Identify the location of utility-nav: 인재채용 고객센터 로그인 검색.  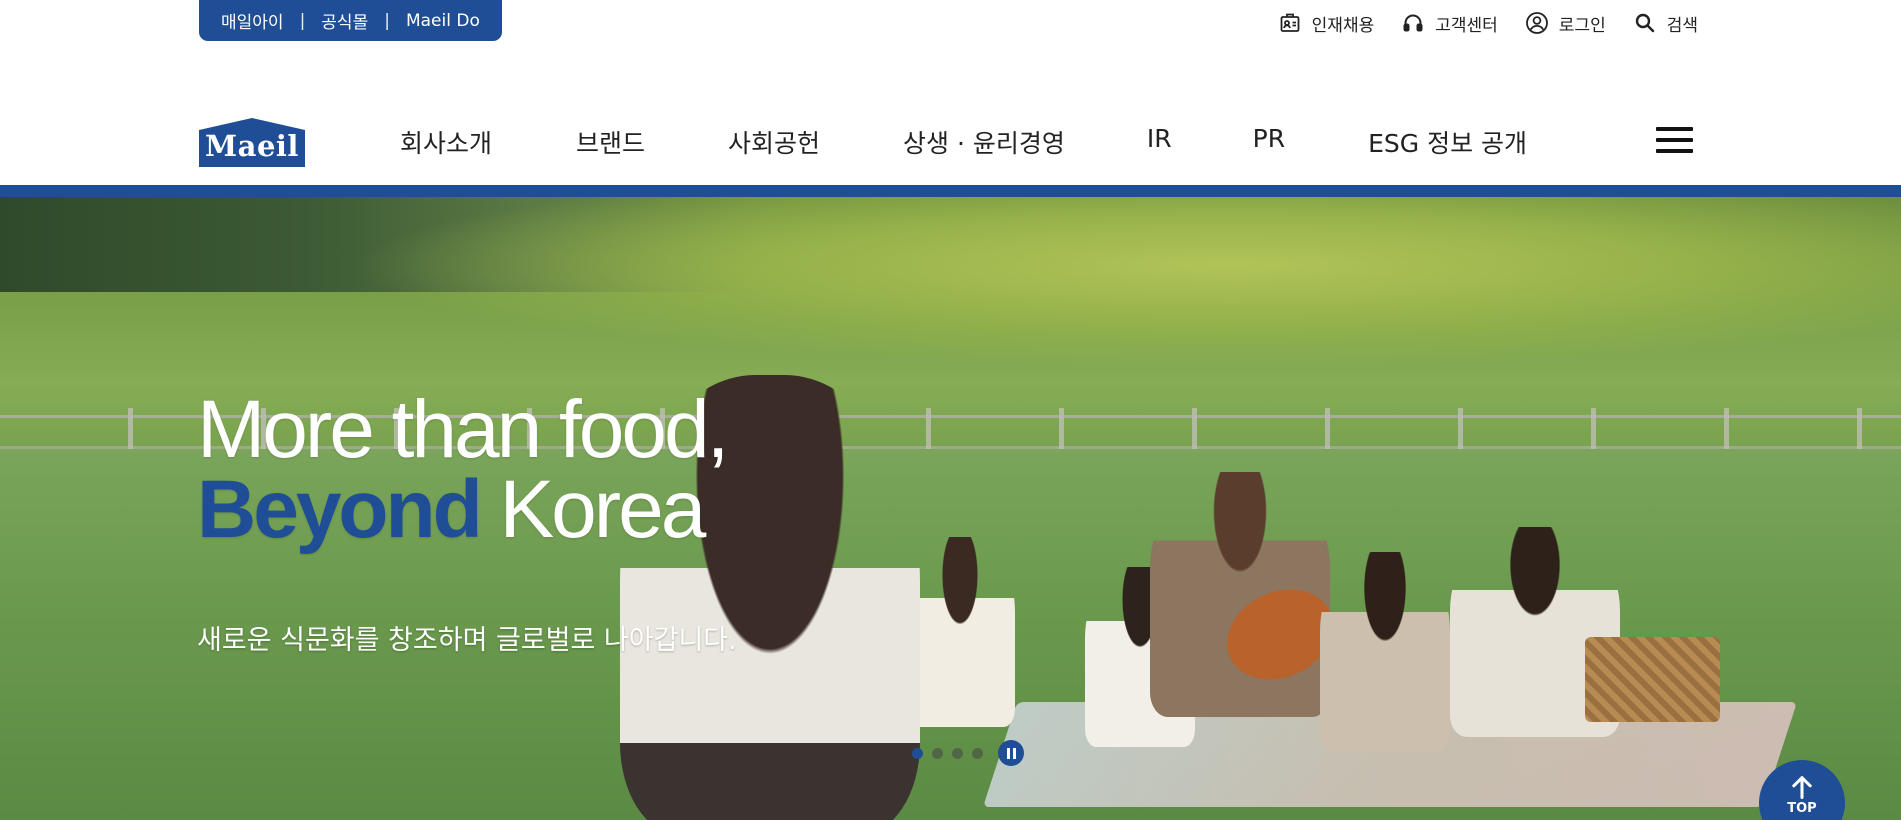
(1488, 23).